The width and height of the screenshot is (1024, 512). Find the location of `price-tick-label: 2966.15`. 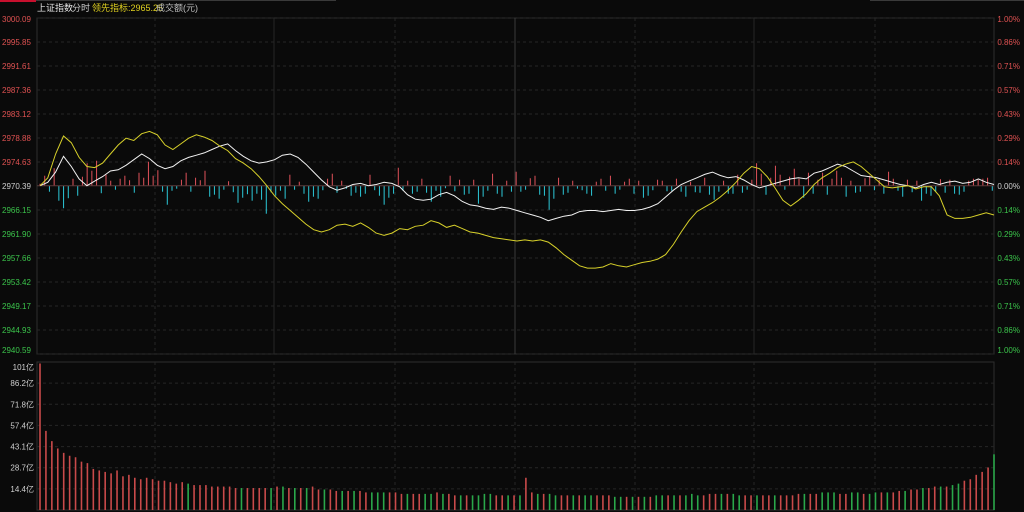

price-tick-label: 2966.15 is located at coordinates (16, 210).